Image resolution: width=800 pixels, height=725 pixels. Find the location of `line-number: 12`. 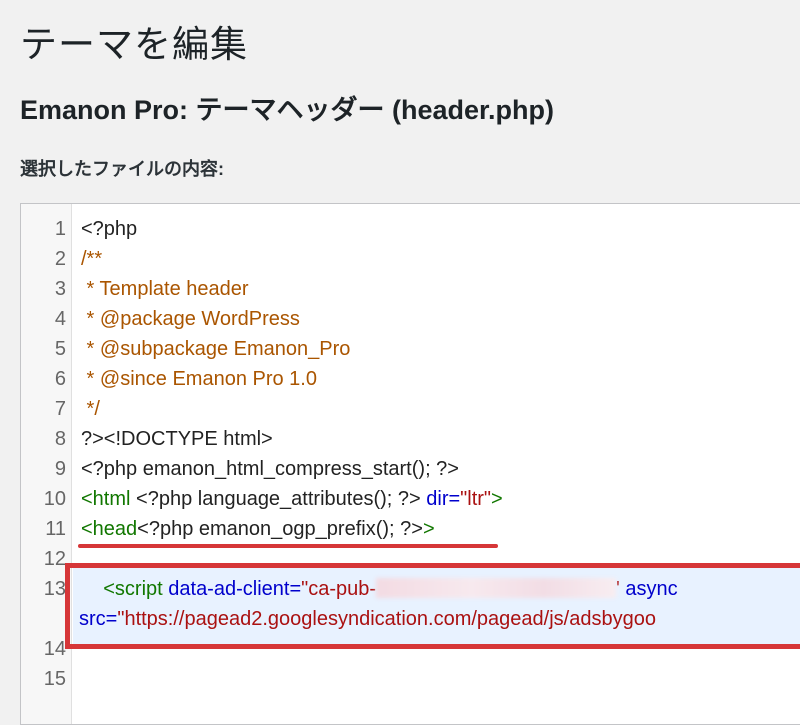

line-number: 12 is located at coordinates (54, 559).